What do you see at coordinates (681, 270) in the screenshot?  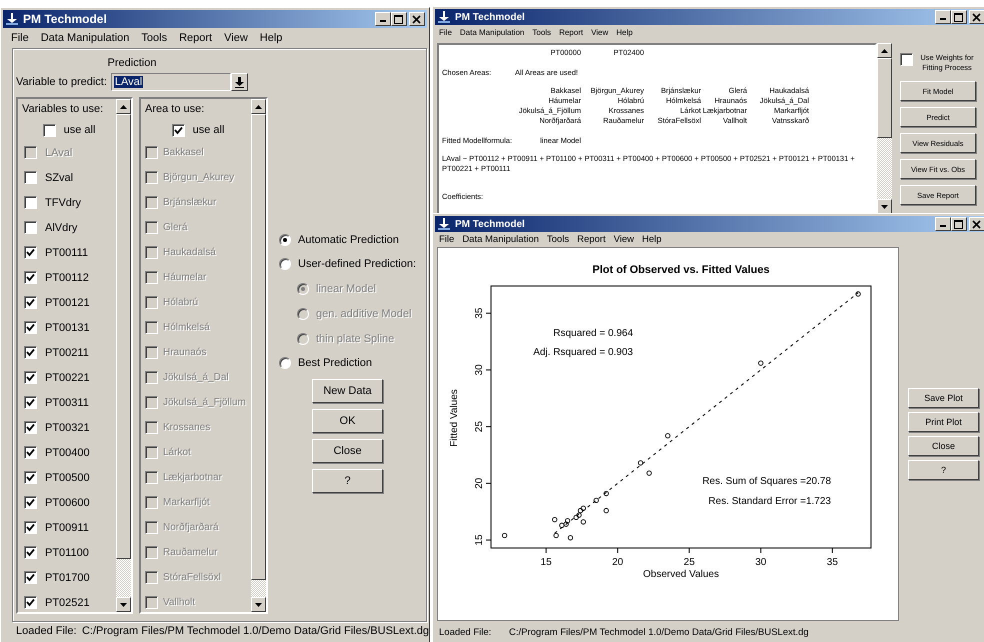 I see `chart-title: Plot of Observed vs. Fitted Values` at bounding box center [681, 270].